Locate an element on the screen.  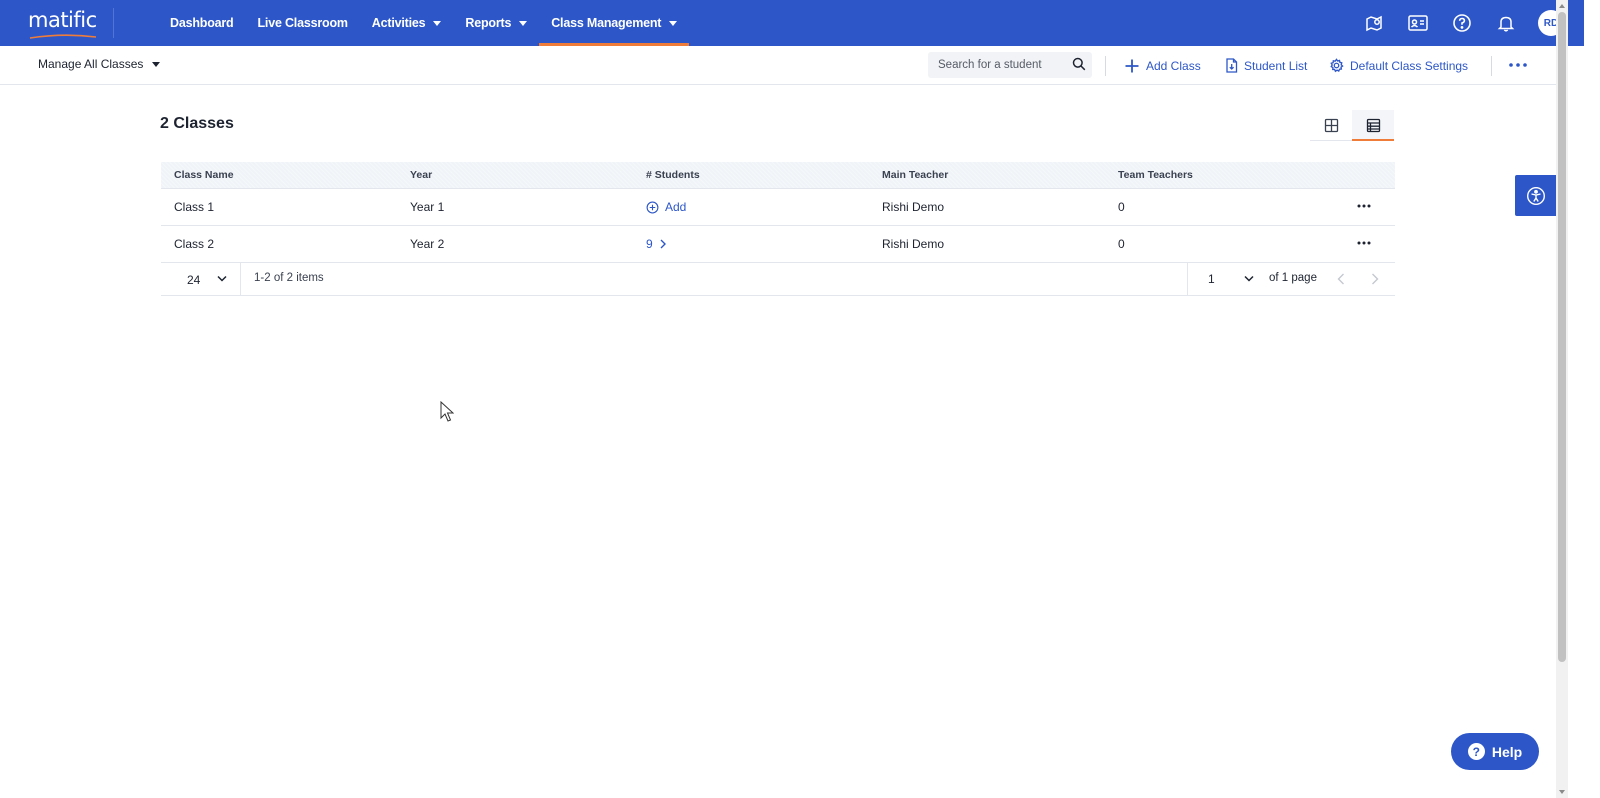
default-class-settings-label: Default Class Settings is located at coordinates (1409, 65).